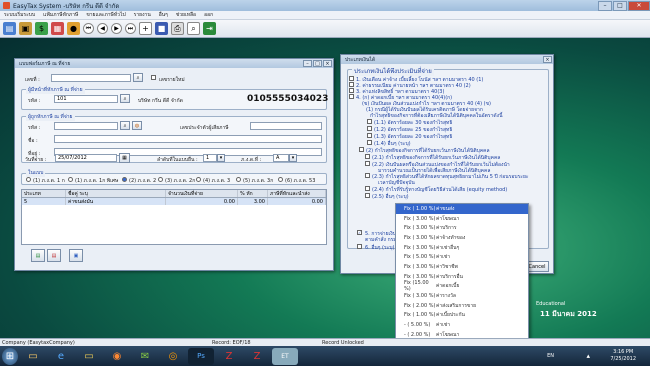 Image resolution: width=650 pixels, height=366 pixels. I want to click on calendar-icon: ▦, so click(57, 28).